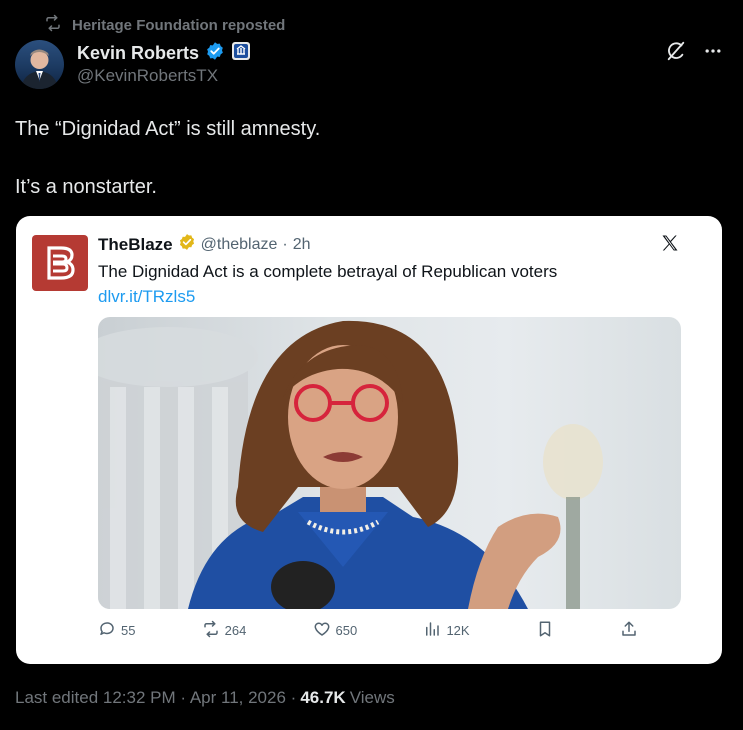  Describe the element at coordinates (135, 245) in the screenshot. I see `embed-author-name: TheBlaze` at that location.